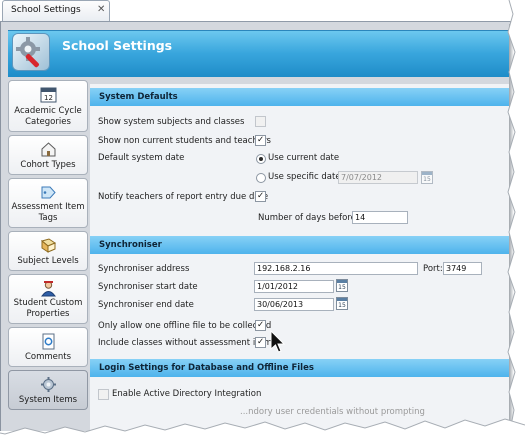  Describe the element at coordinates (48, 384) in the screenshot. I see `gear-icon` at that location.